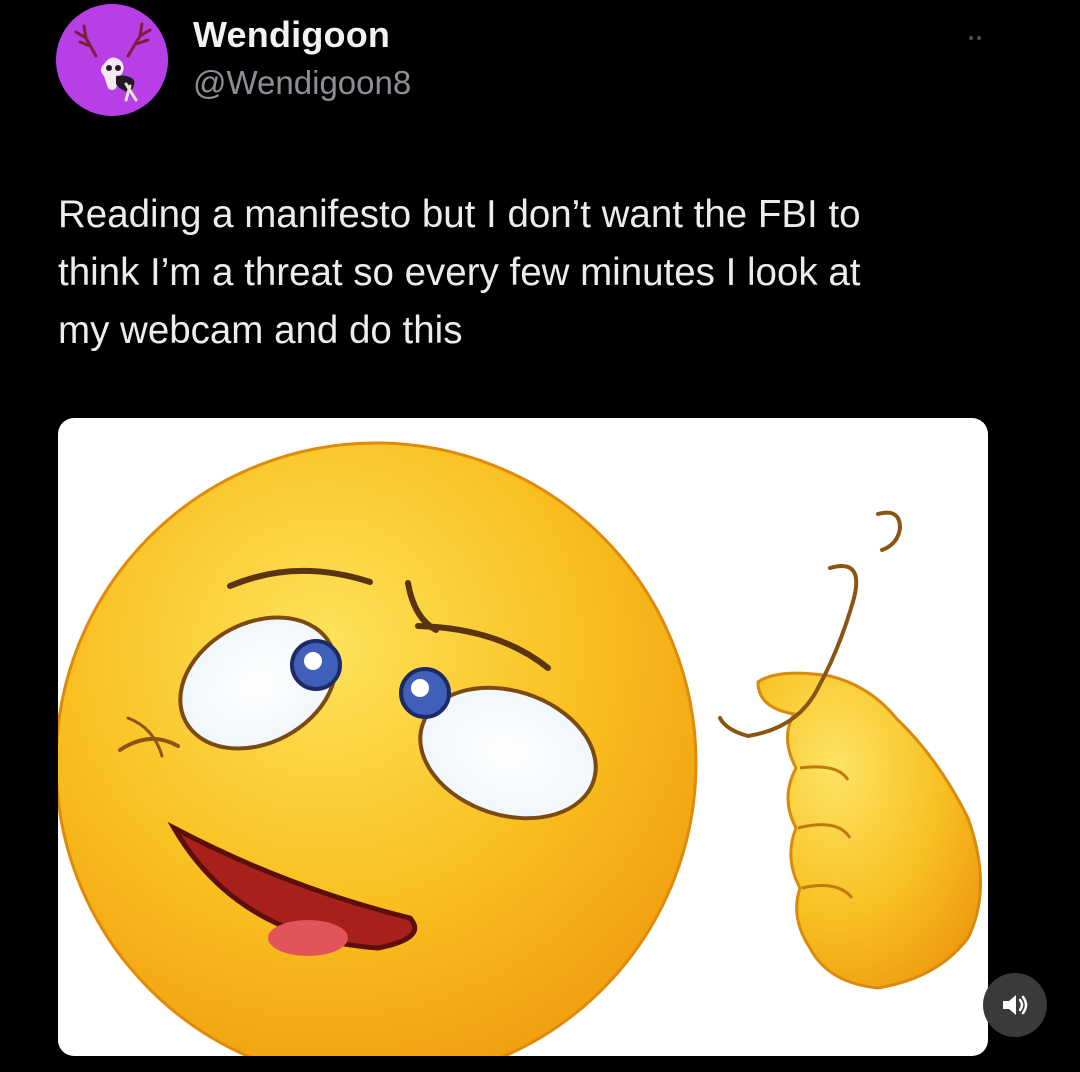  I want to click on volume-button, so click(1015, 1005).